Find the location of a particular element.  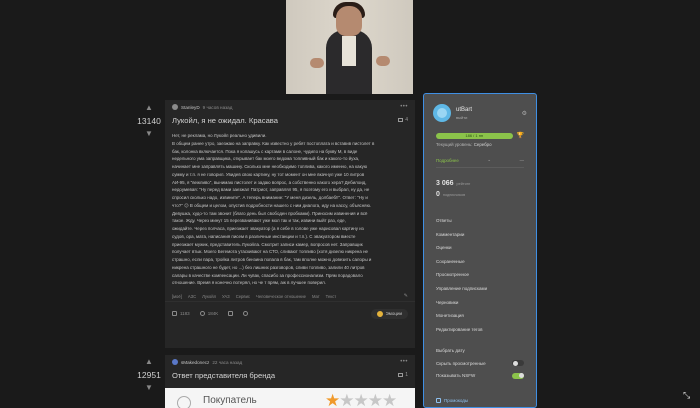

minus-icon: — is located at coordinates (521, 160).